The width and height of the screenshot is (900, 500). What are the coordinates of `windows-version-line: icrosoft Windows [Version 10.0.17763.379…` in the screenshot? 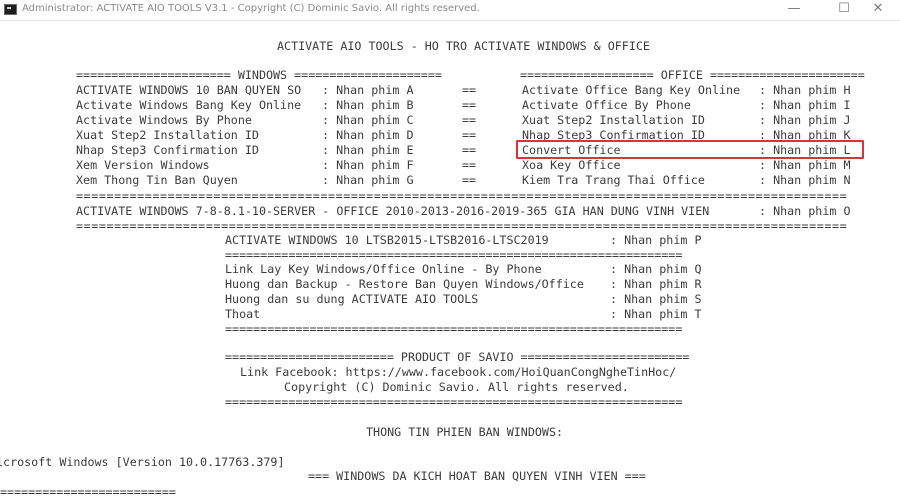 It's located at (142, 462).